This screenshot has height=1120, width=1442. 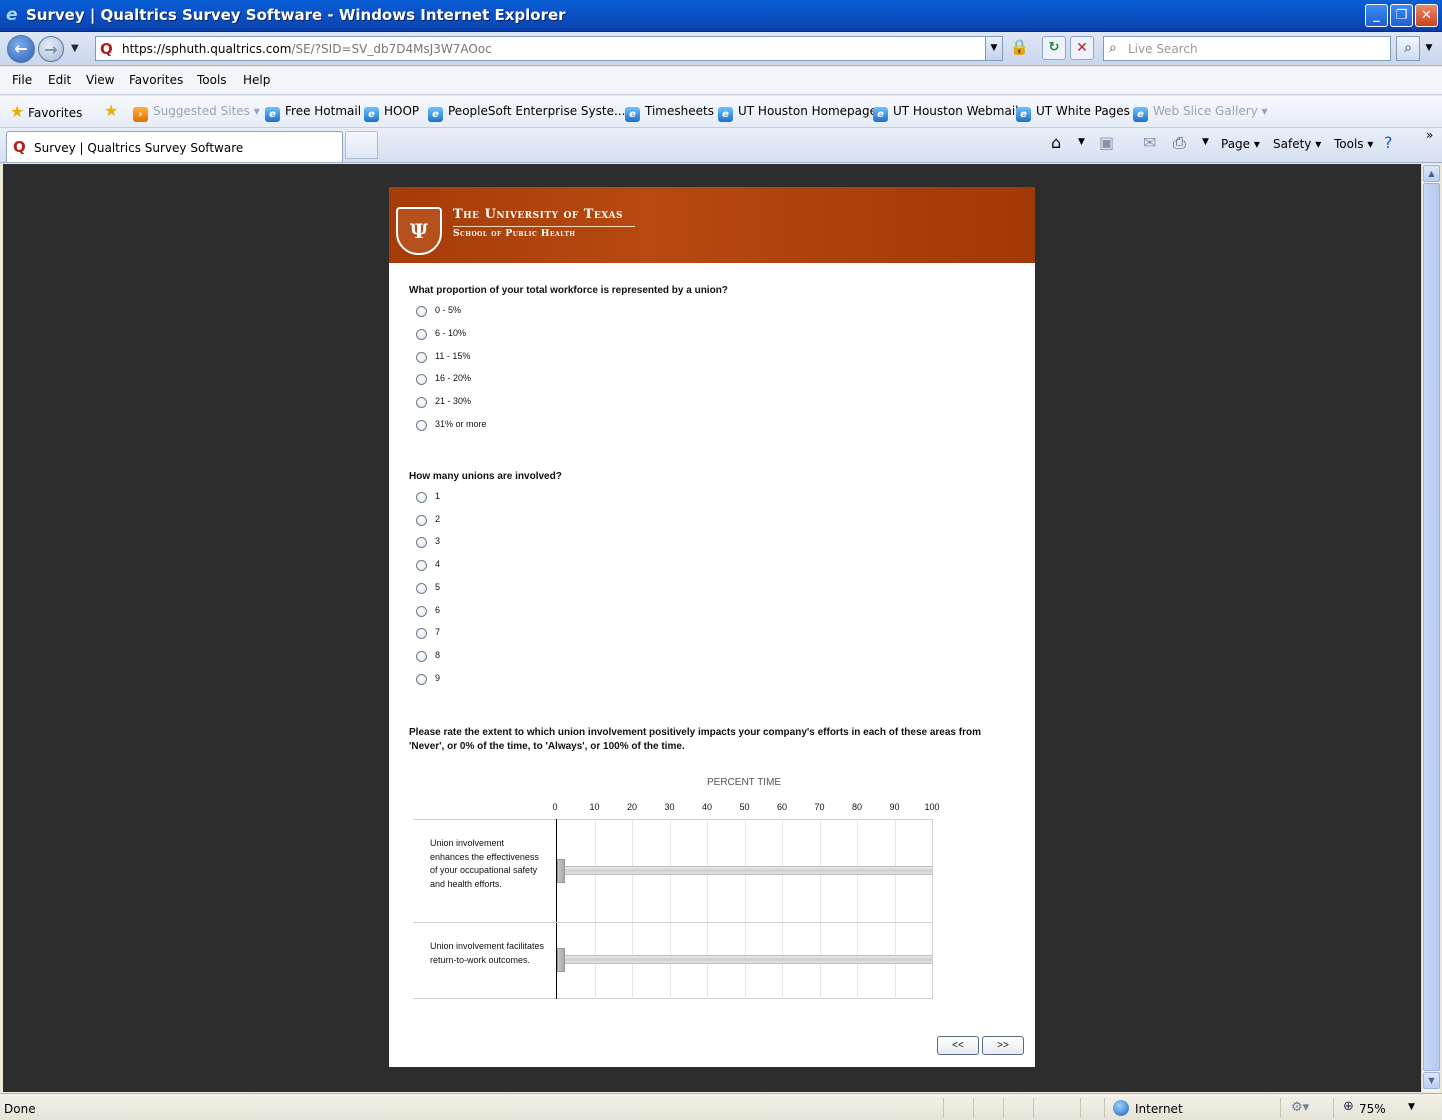 I want to click on add-favorite-icon: ★, so click(x=111, y=110).